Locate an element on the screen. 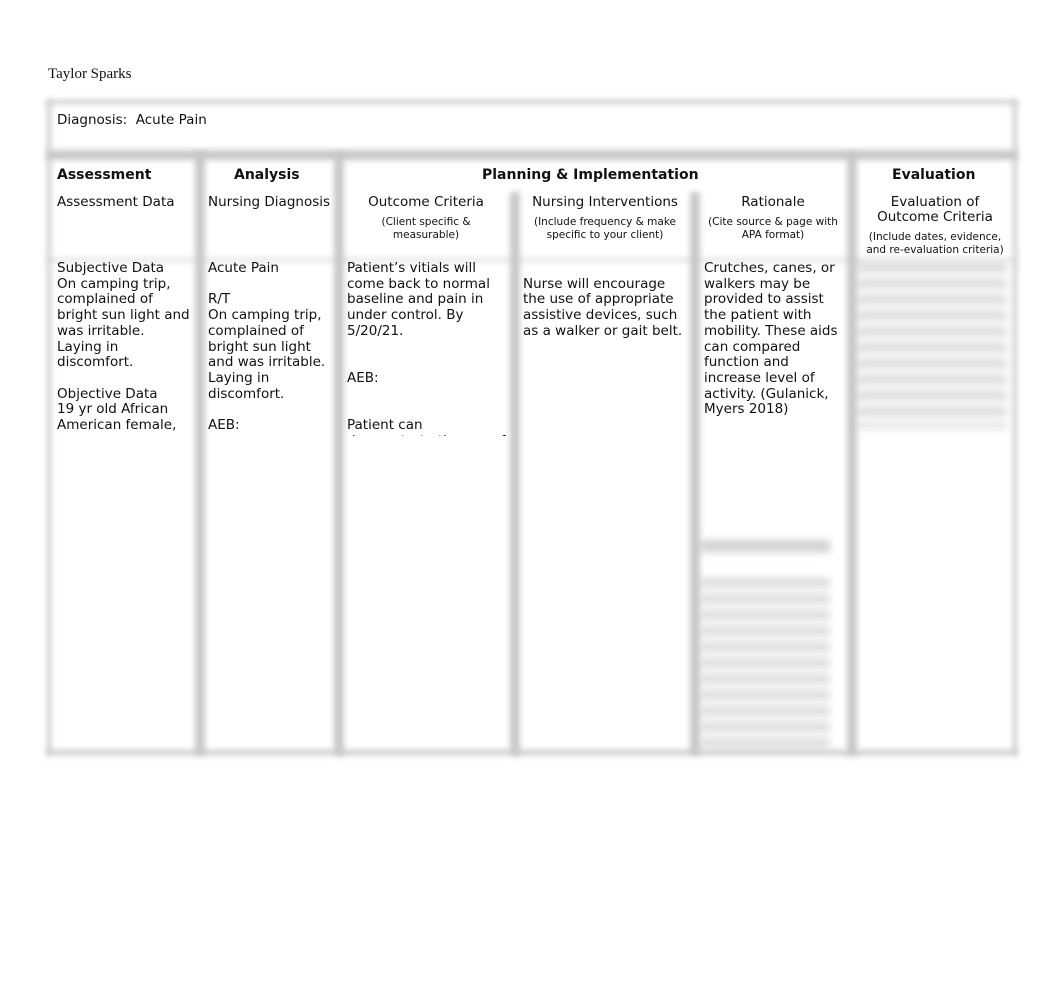 The image size is (1062, 1001). section-assessment: Assessment is located at coordinates (104, 175).